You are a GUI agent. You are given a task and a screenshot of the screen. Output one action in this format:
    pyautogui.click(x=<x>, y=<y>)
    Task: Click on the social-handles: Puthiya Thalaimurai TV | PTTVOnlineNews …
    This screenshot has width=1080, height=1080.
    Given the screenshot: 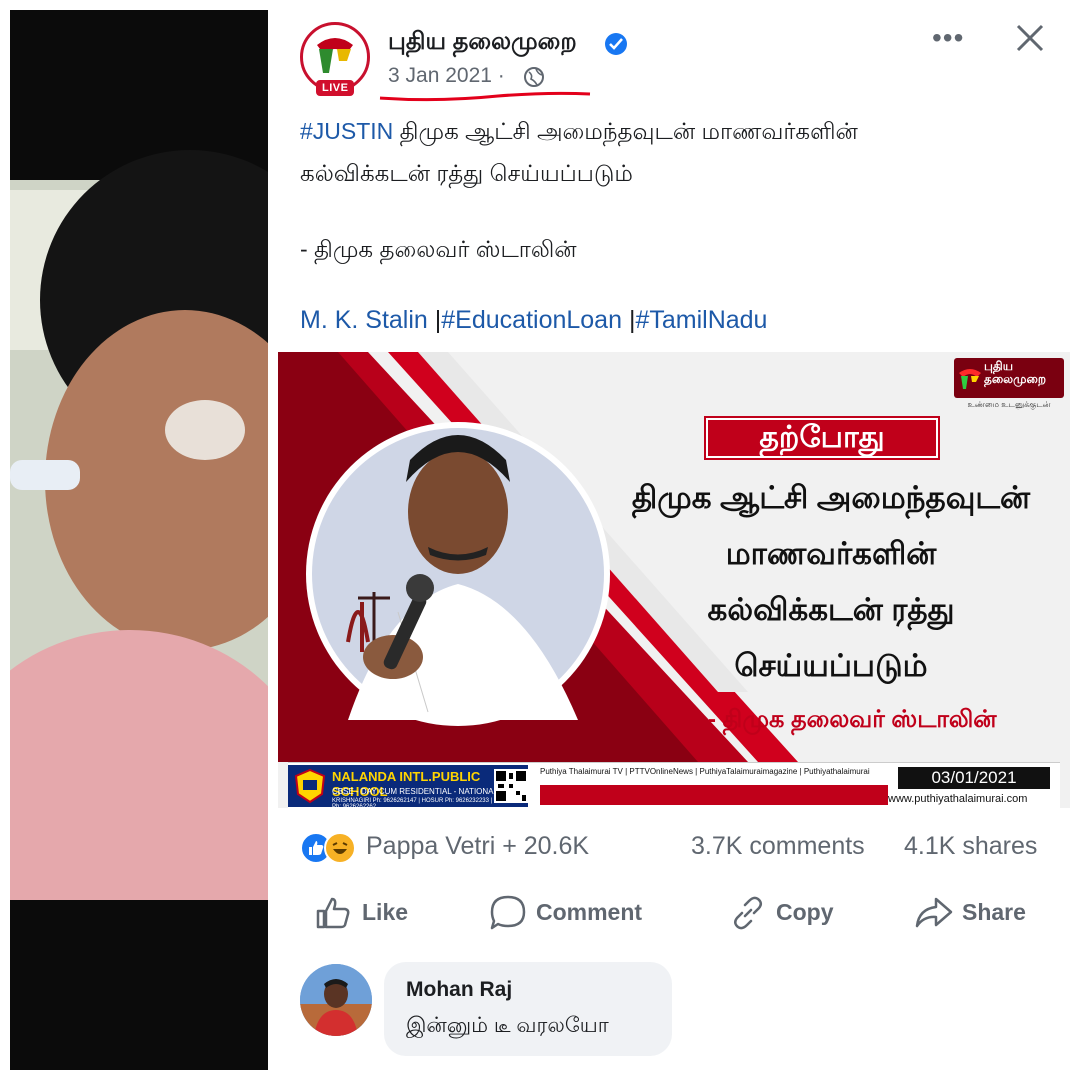 What is the action you would take?
    pyautogui.click(x=705, y=771)
    